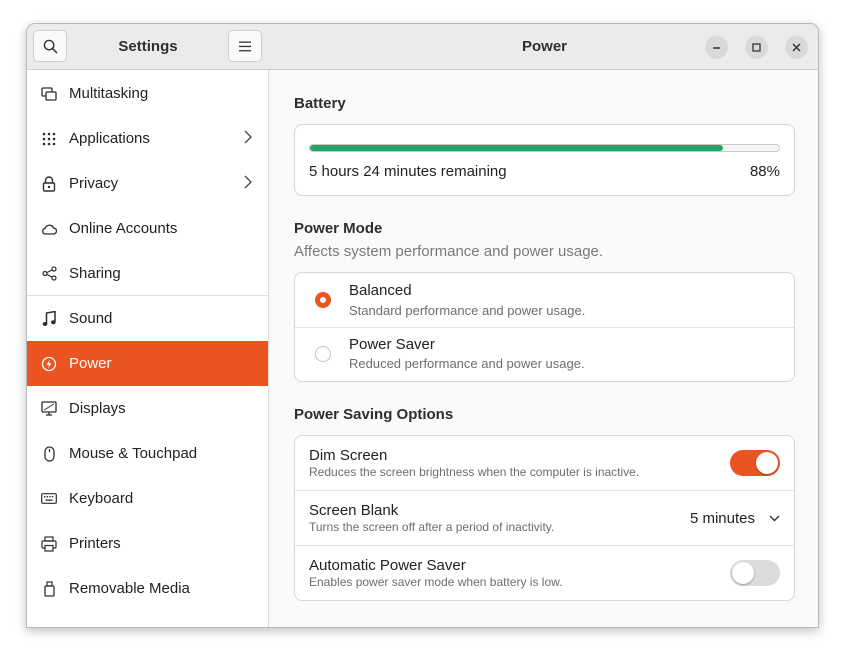  What do you see at coordinates (544, 160) in the screenshot?
I see `battery-card: 5 hours 24 minutes remaining 88%` at bounding box center [544, 160].